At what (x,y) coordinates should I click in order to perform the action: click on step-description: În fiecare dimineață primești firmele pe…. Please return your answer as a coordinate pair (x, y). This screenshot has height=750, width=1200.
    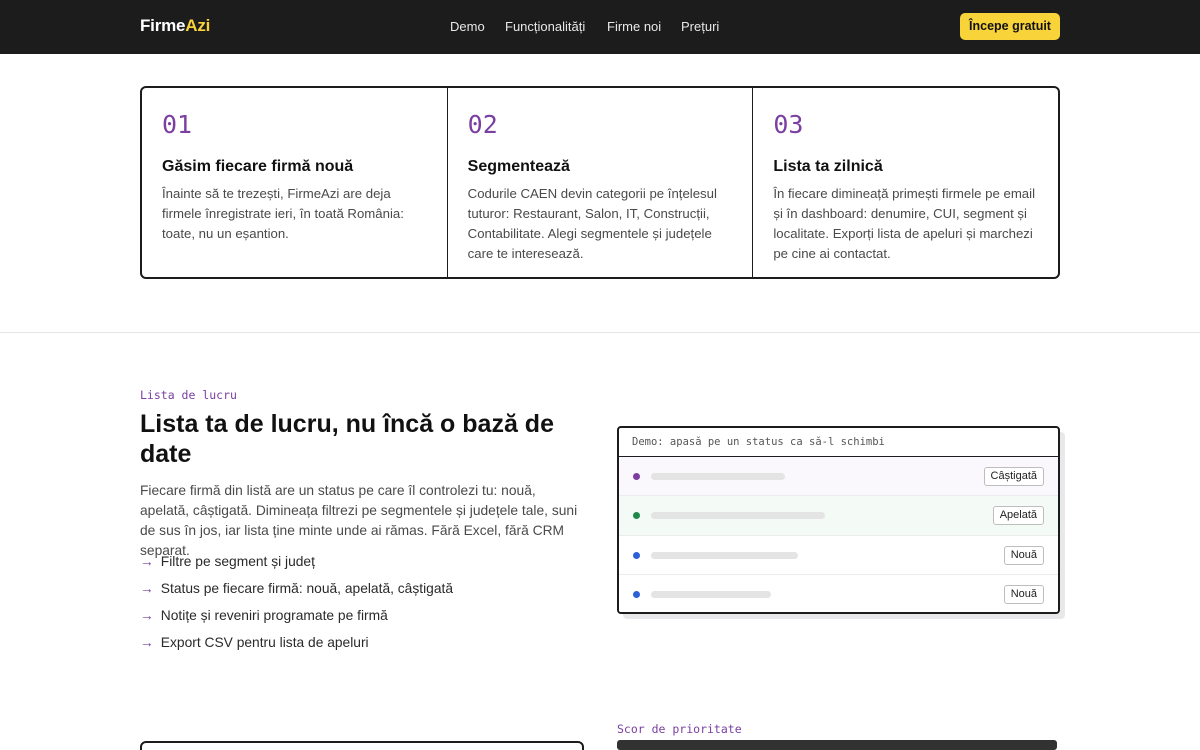
    Looking at the image, I should click on (904, 223).